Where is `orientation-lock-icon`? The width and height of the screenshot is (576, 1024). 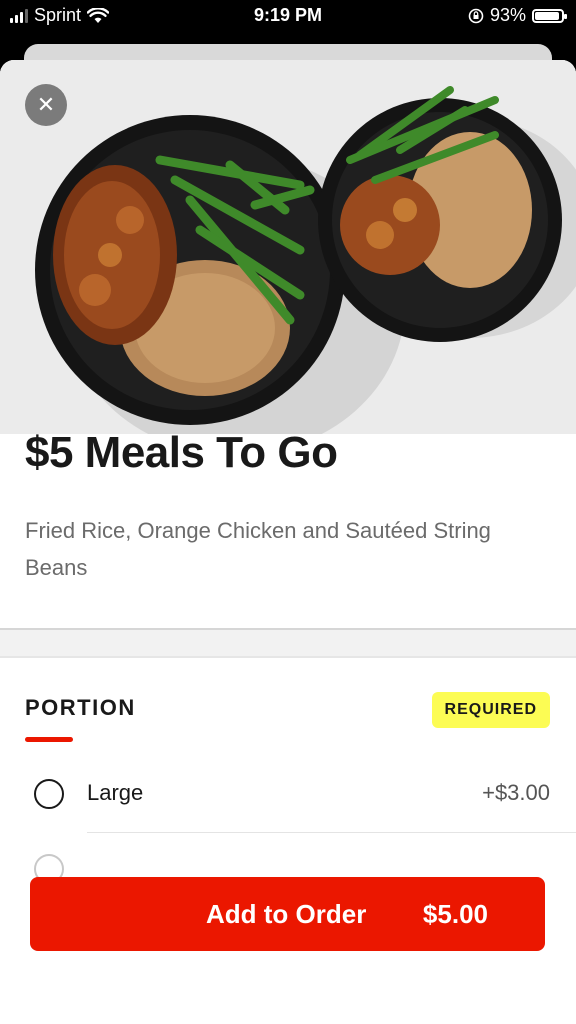 orientation-lock-icon is located at coordinates (476, 15).